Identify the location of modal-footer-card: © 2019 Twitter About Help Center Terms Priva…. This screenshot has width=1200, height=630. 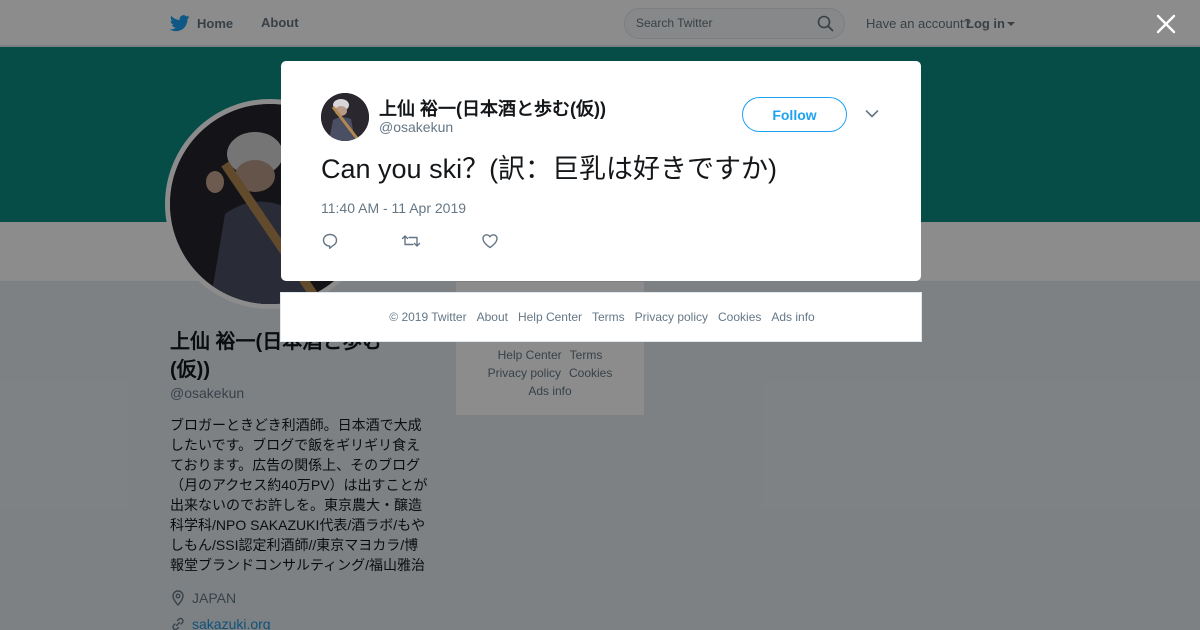
(601, 317).